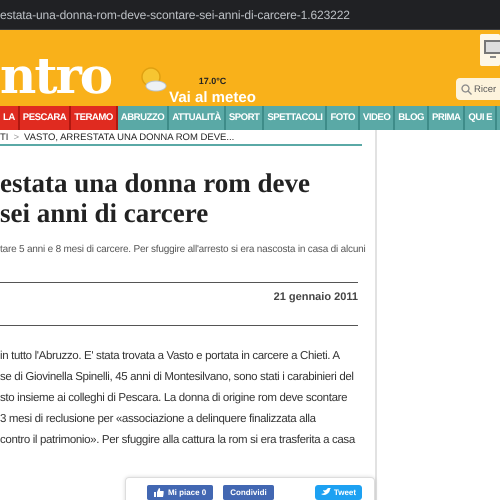 This screenshot has width=500, height=500. Describe the element at coordinates (212, 97) in the screenshot. I see `weather-link: Vai al meteo` at that location.